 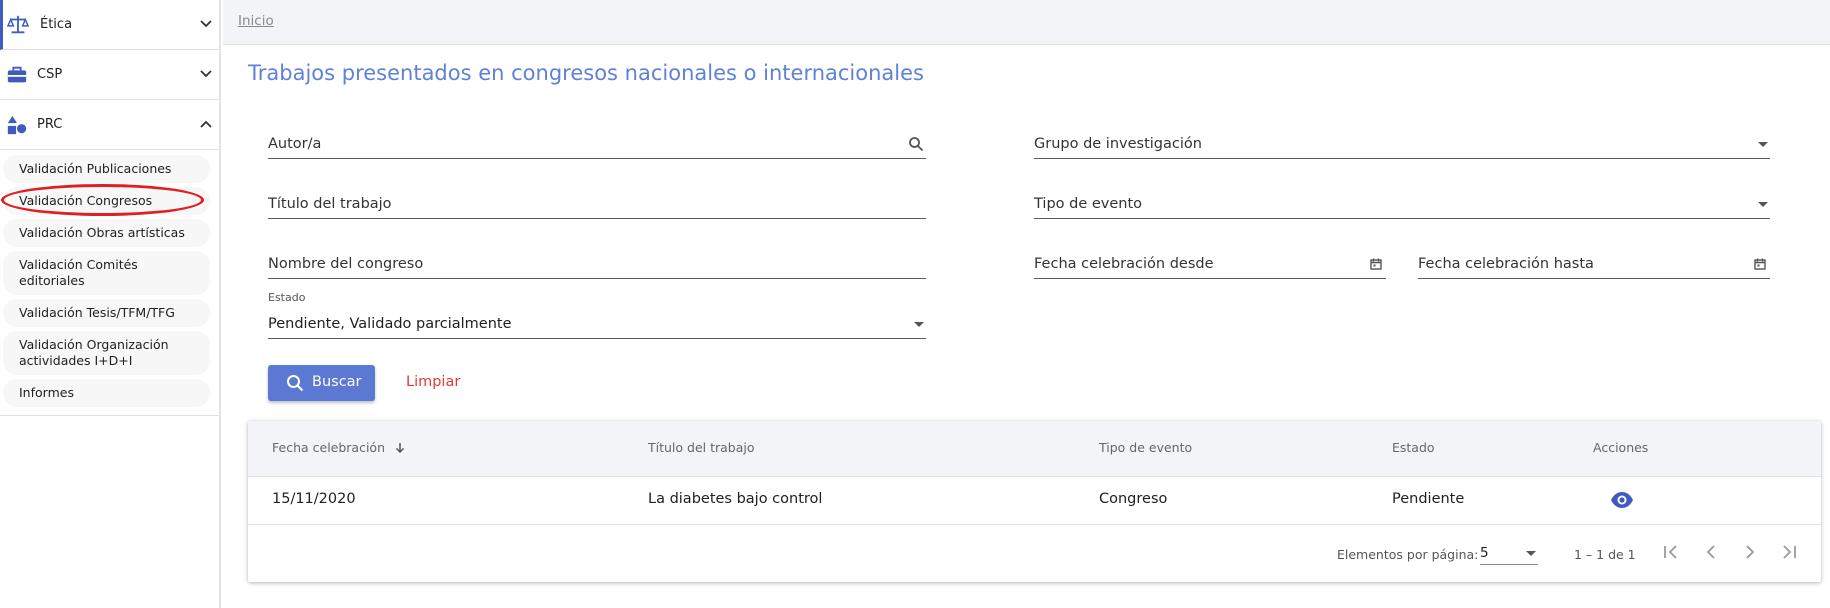 What do you see at coordinates (346, 264) in the screenshot?
I see `field-label: Nombre del congreso` at bounding box center [346, 264].